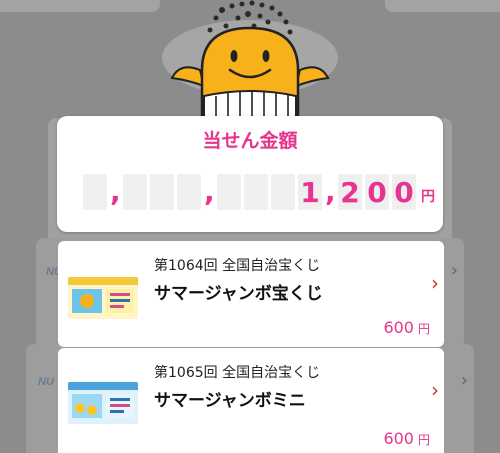 This screenshot has width=500, height=453. I want to click on background-logo: NU, so click(46, 382).